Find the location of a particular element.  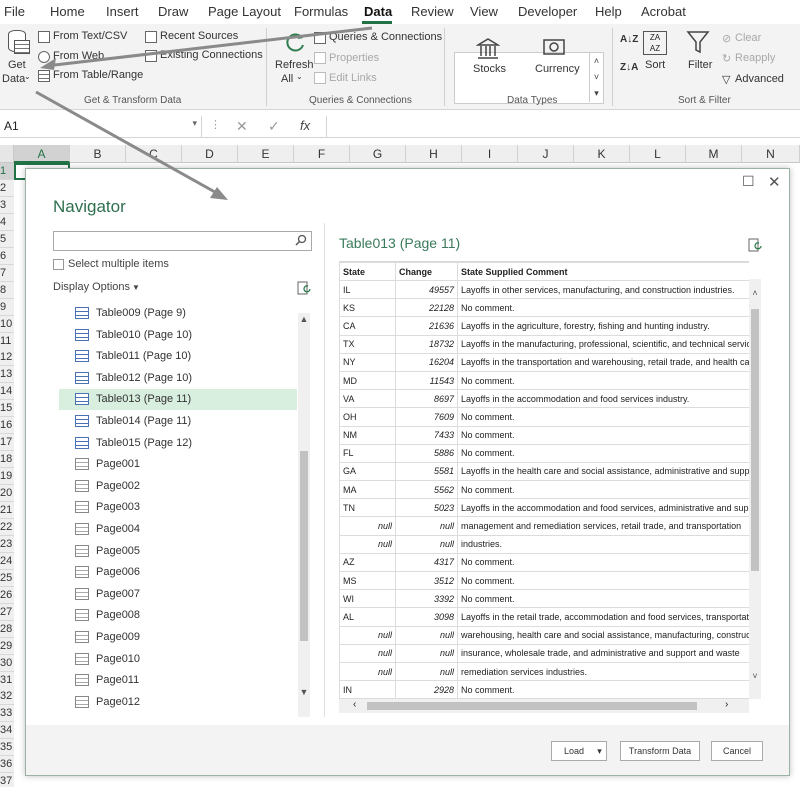

select-all-corner is located at coordinates (7, 154).